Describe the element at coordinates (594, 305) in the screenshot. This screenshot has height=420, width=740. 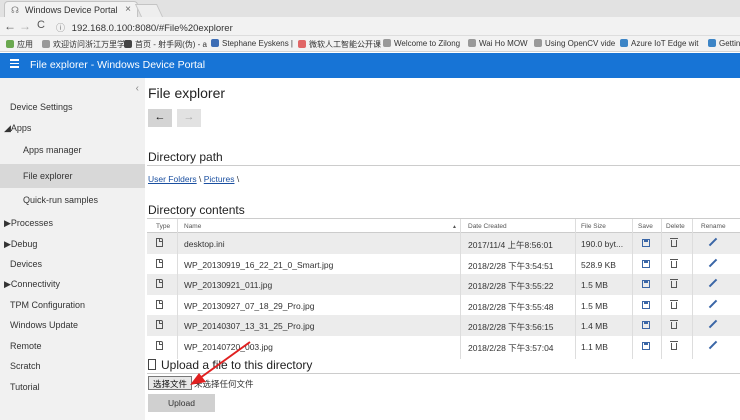
I see `file-size: 1.5 MB` at that location.